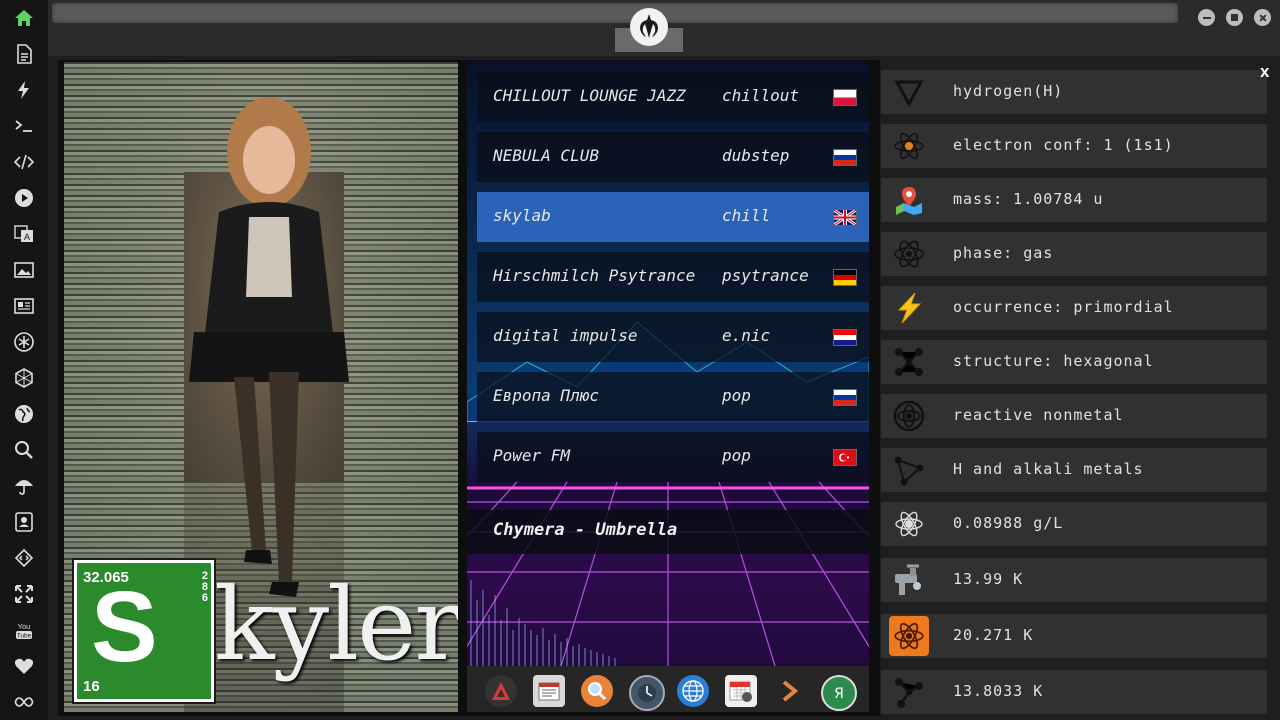 The width and height of the screenshot is (1280, 720). I want to click on element-symbol: S, so click(124, 627).